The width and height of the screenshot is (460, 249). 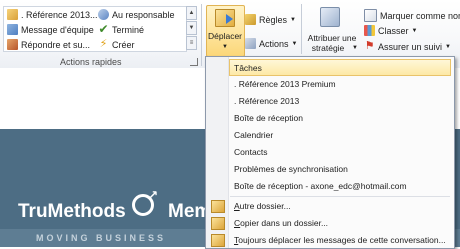 I want to click on lightning-icon: ⚡, so click(x=103, y=44).